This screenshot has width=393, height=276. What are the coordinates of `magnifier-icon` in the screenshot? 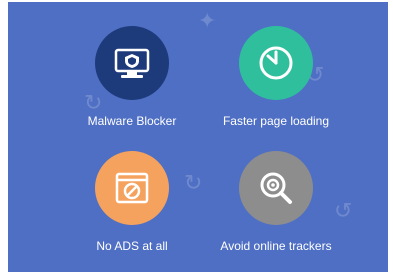 It's located at (276, 188).